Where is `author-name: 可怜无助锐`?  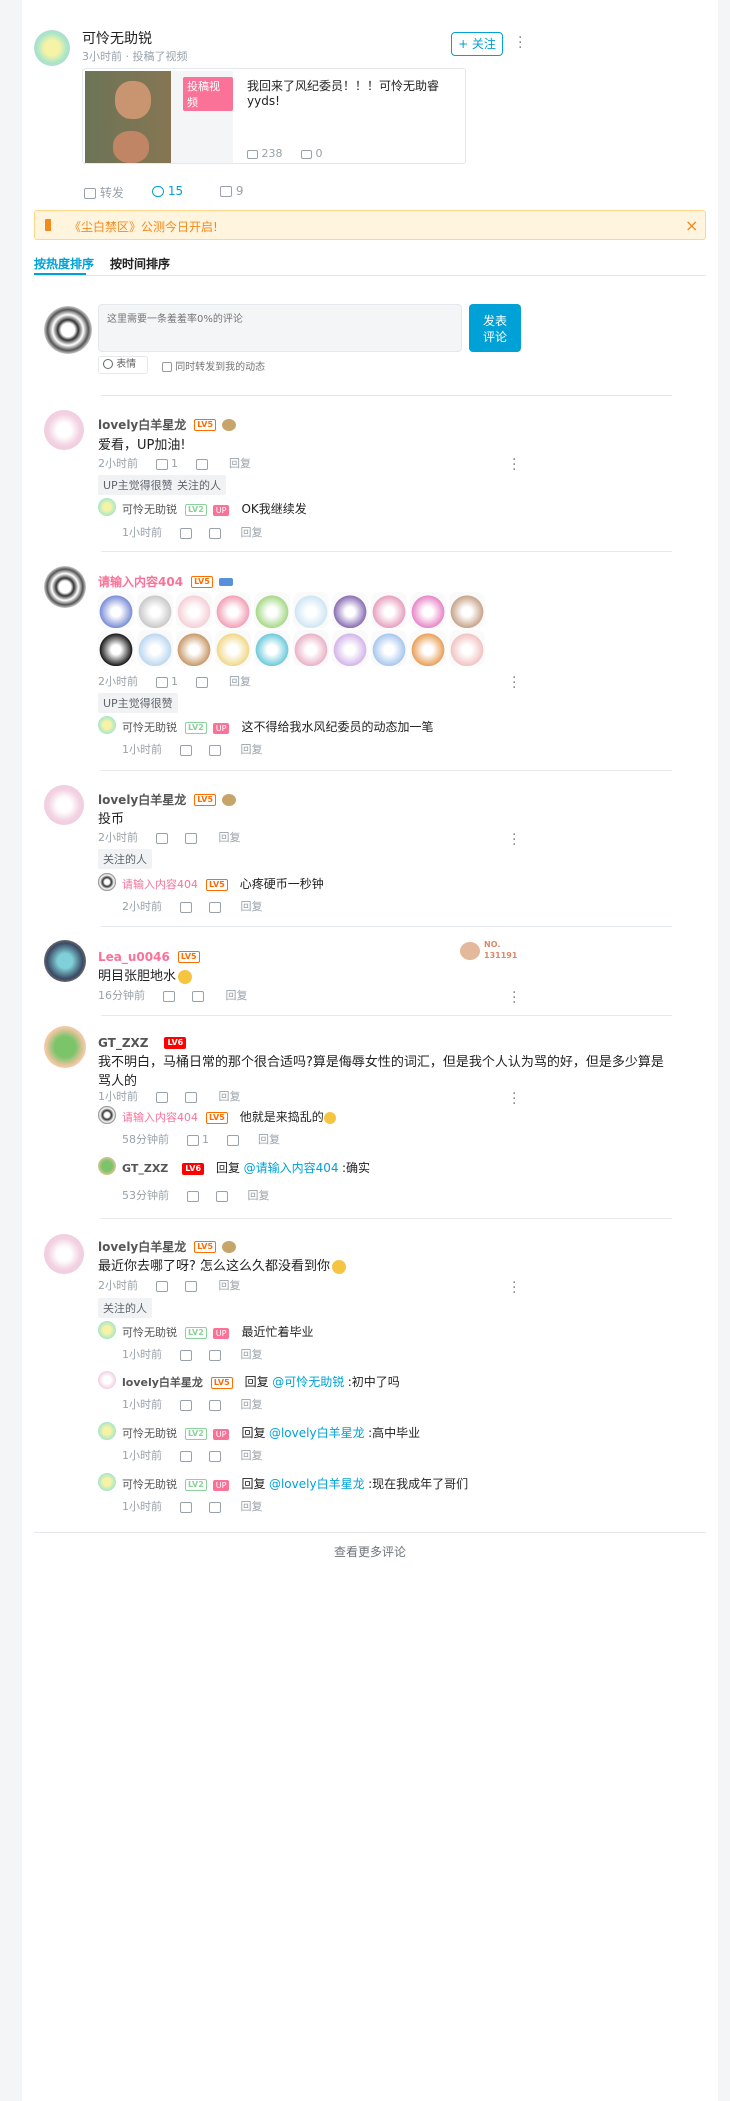 author-name: 可怜无助锐 is located at coordinates (117, 38).